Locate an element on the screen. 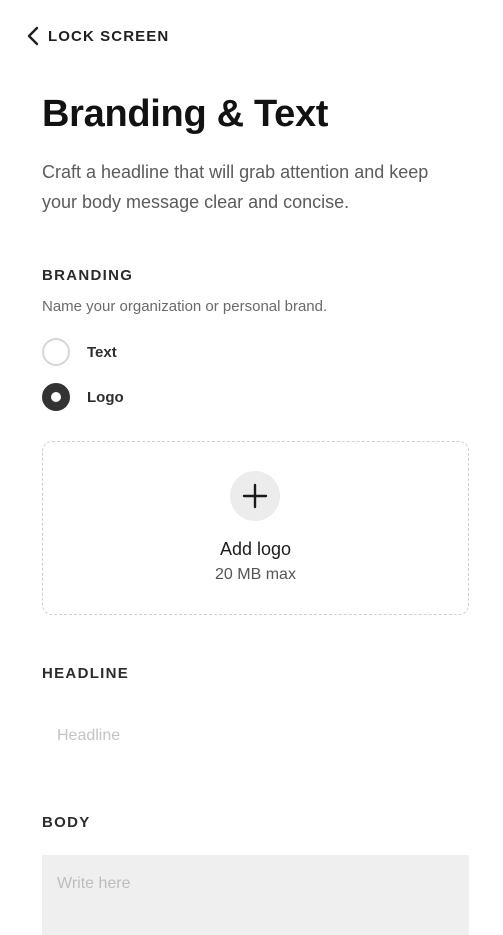 This screenshot has width=503, height=935. radio-button-checked is located at coordinates (56, 397).